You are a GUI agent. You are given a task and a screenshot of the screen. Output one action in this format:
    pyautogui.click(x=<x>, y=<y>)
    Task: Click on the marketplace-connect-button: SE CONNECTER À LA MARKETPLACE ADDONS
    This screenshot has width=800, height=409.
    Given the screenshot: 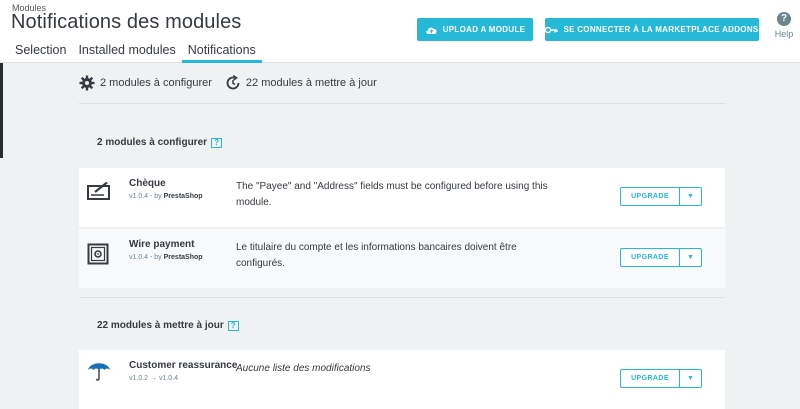 What is the action you would take?
    pyautogui.click(x=652, y=29)
    